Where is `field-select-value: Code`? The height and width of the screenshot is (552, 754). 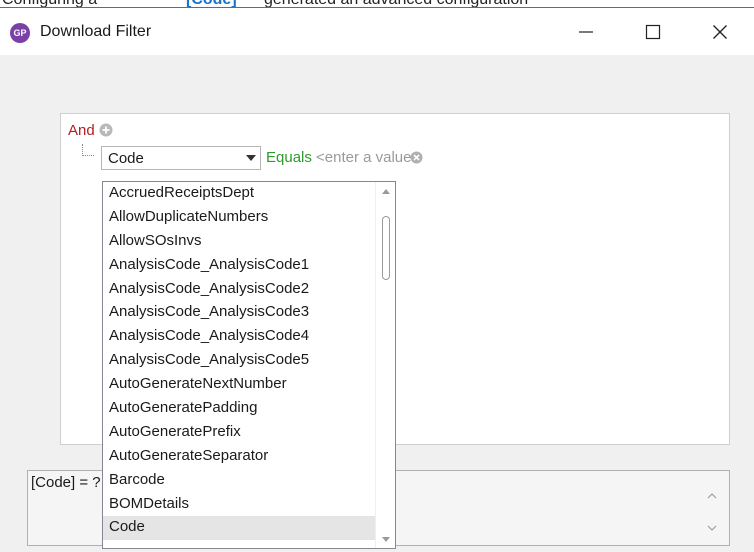
field-select-value: Code is located at coordinates (126, 158).